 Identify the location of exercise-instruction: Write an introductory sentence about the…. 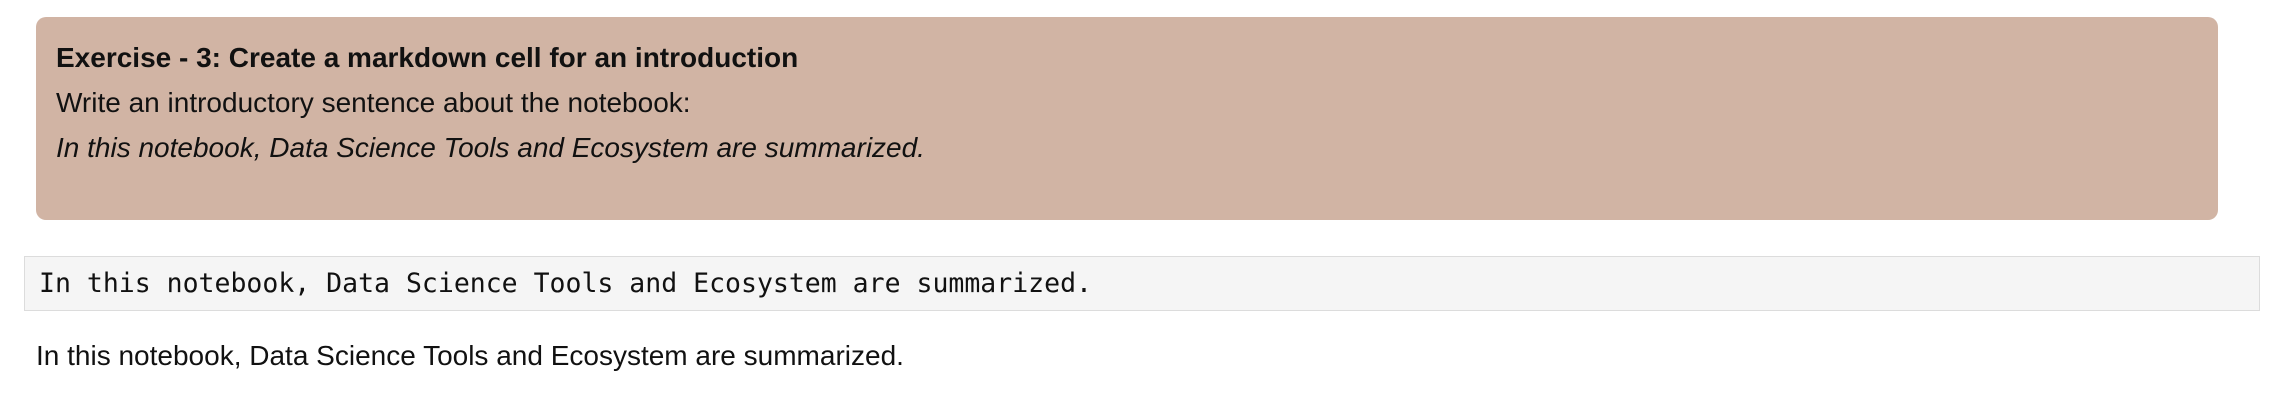
(373, 102).